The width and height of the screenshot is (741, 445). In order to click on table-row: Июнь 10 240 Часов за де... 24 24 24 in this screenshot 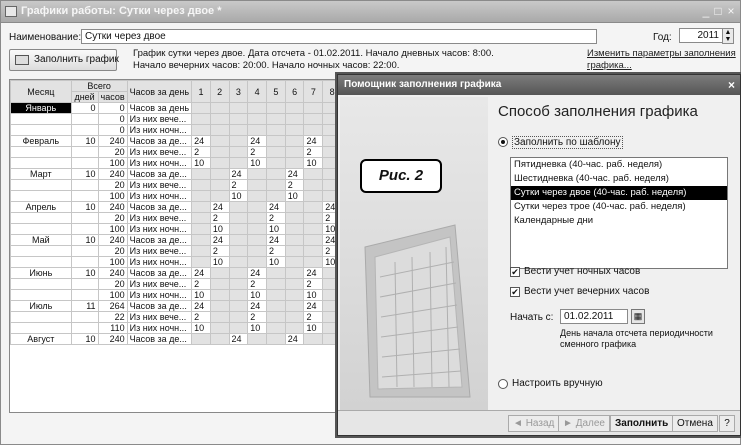, I will do `click(176, 273)`.